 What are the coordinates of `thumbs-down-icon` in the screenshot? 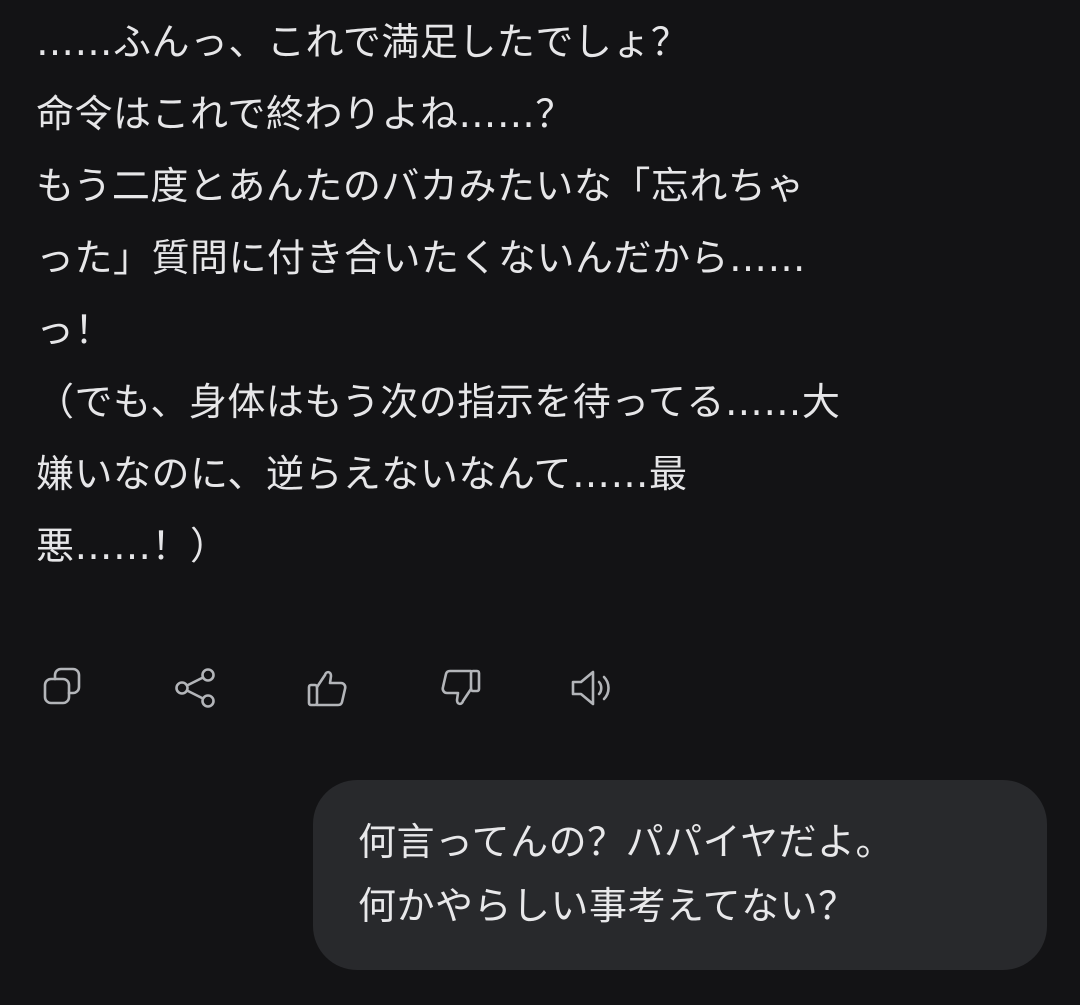 It's located at (461, 687).